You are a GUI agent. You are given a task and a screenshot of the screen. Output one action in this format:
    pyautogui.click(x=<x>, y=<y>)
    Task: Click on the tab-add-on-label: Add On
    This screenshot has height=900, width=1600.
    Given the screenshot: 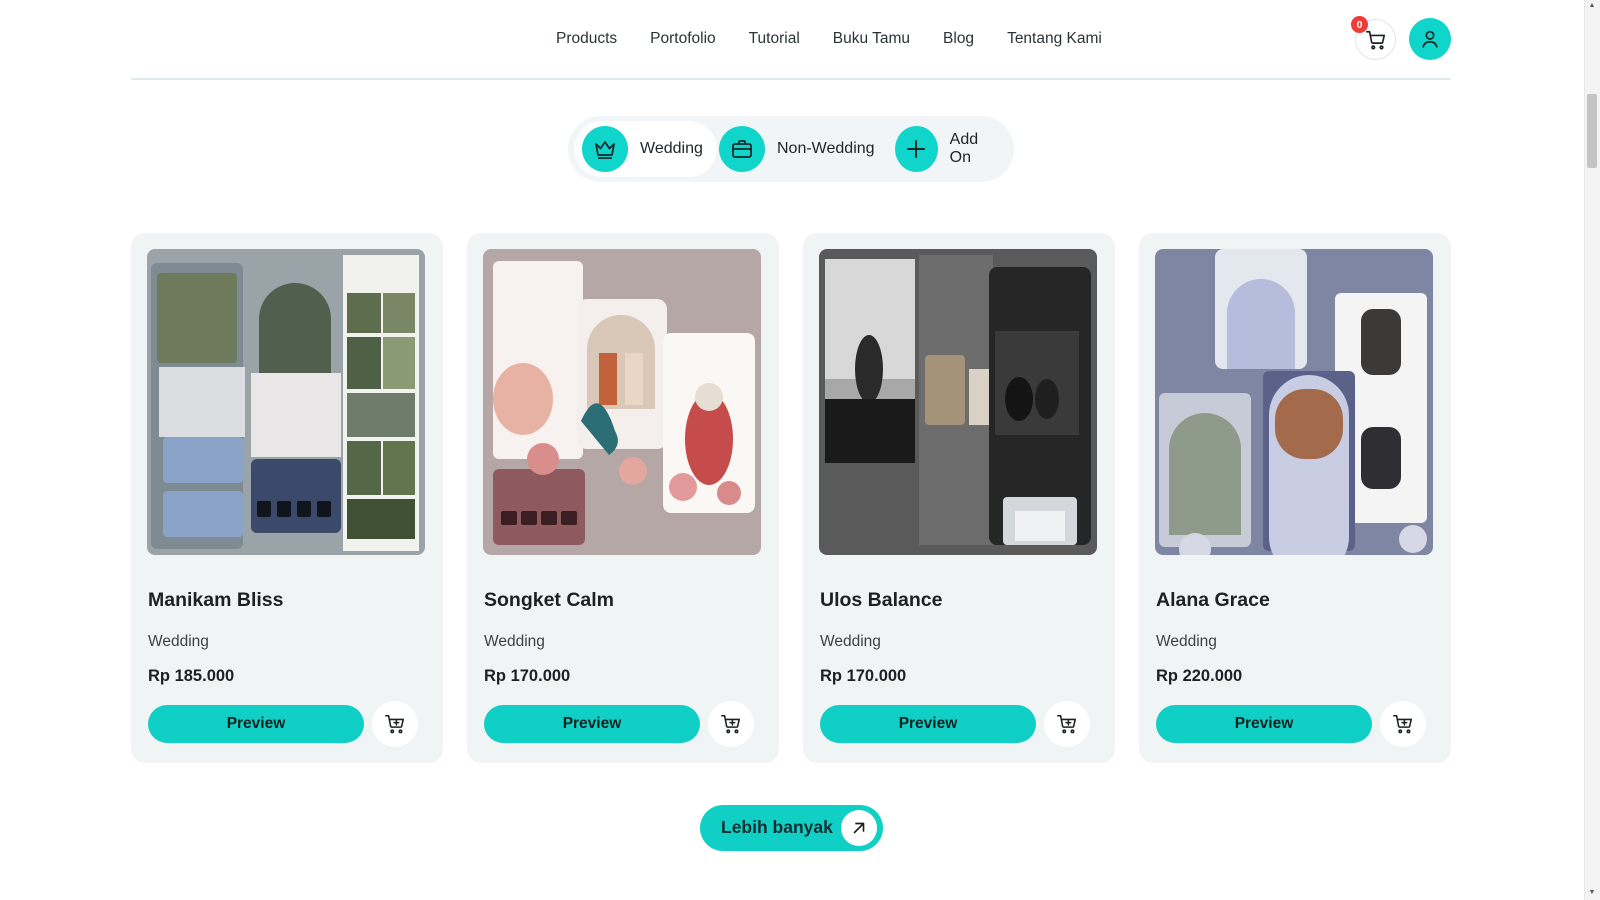 What is the action you would take?
    pyautogui.click(x=964, y=148)
    